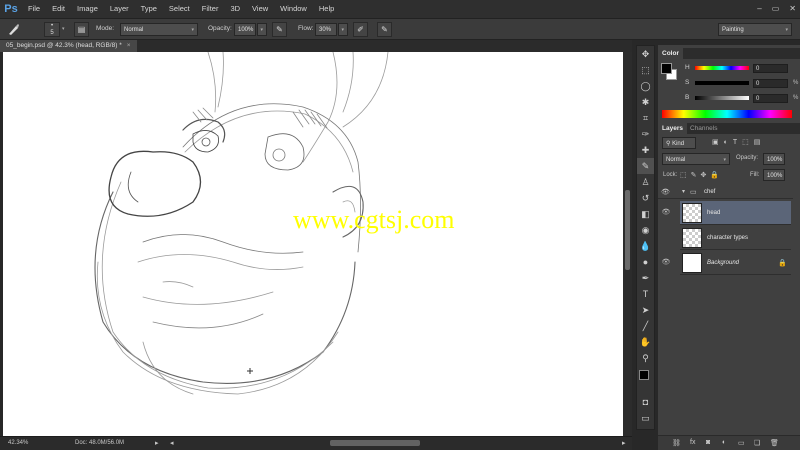 This screenshot has width=800, height=450. I want to click on brightness-slider, so click(722, 98).